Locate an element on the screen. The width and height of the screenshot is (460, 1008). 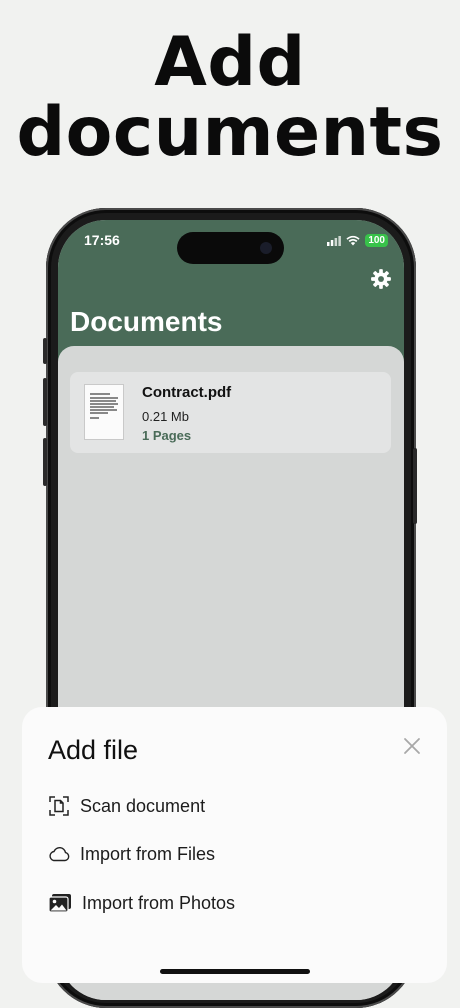
scan-document-option: Scan document is located at coordinates (126, 806).